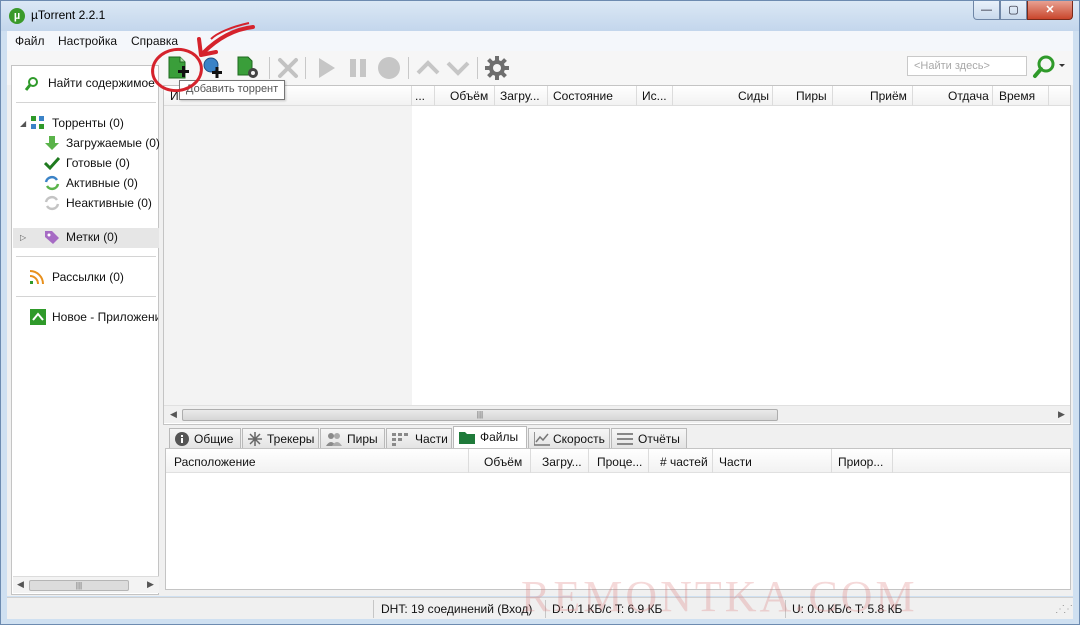 The image size is (1080, 625). I want to click on search-input: <Найти здесь>, so click(967, 66).